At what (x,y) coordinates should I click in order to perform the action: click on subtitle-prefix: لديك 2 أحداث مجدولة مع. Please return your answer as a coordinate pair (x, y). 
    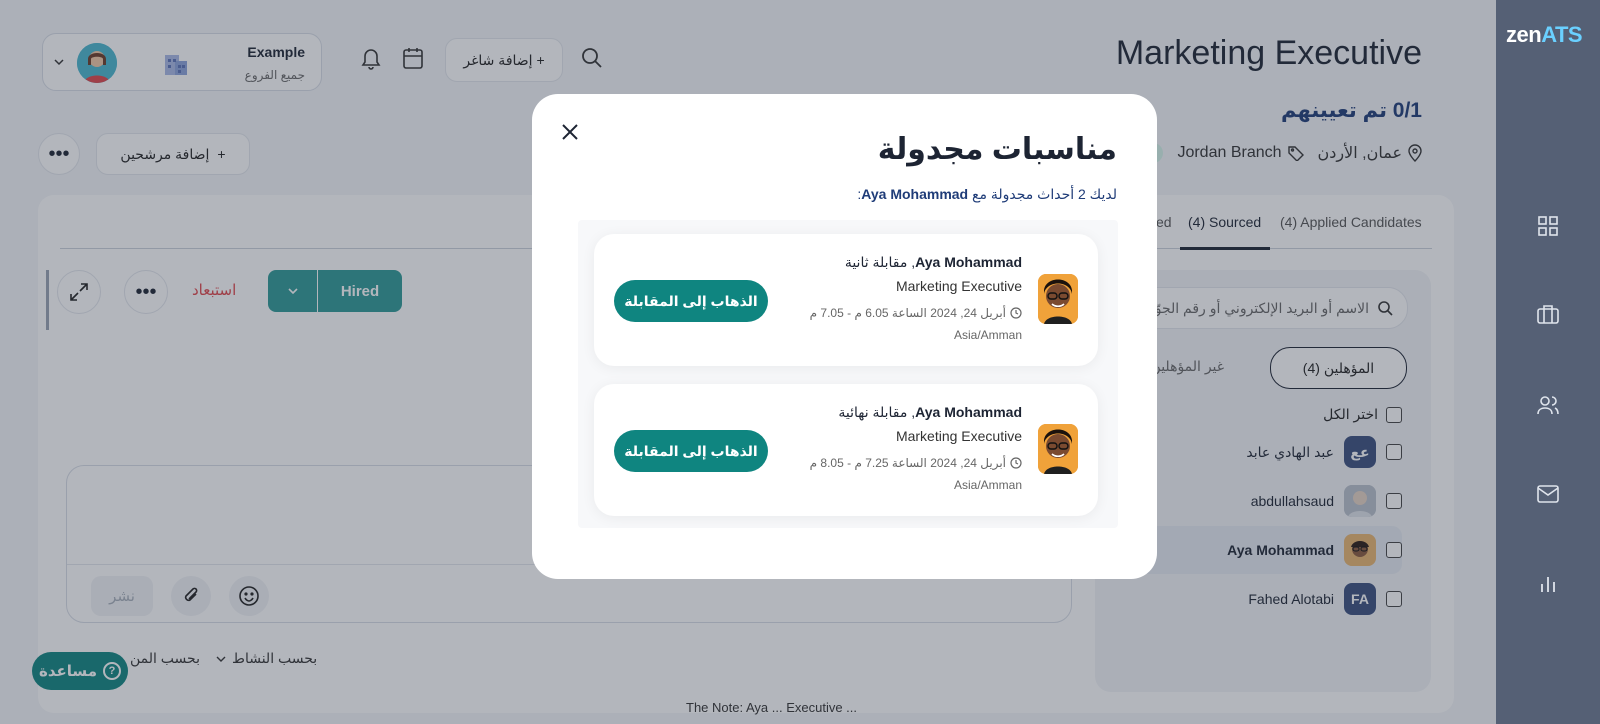
    Looking at the image, I should click on (1044, 194).